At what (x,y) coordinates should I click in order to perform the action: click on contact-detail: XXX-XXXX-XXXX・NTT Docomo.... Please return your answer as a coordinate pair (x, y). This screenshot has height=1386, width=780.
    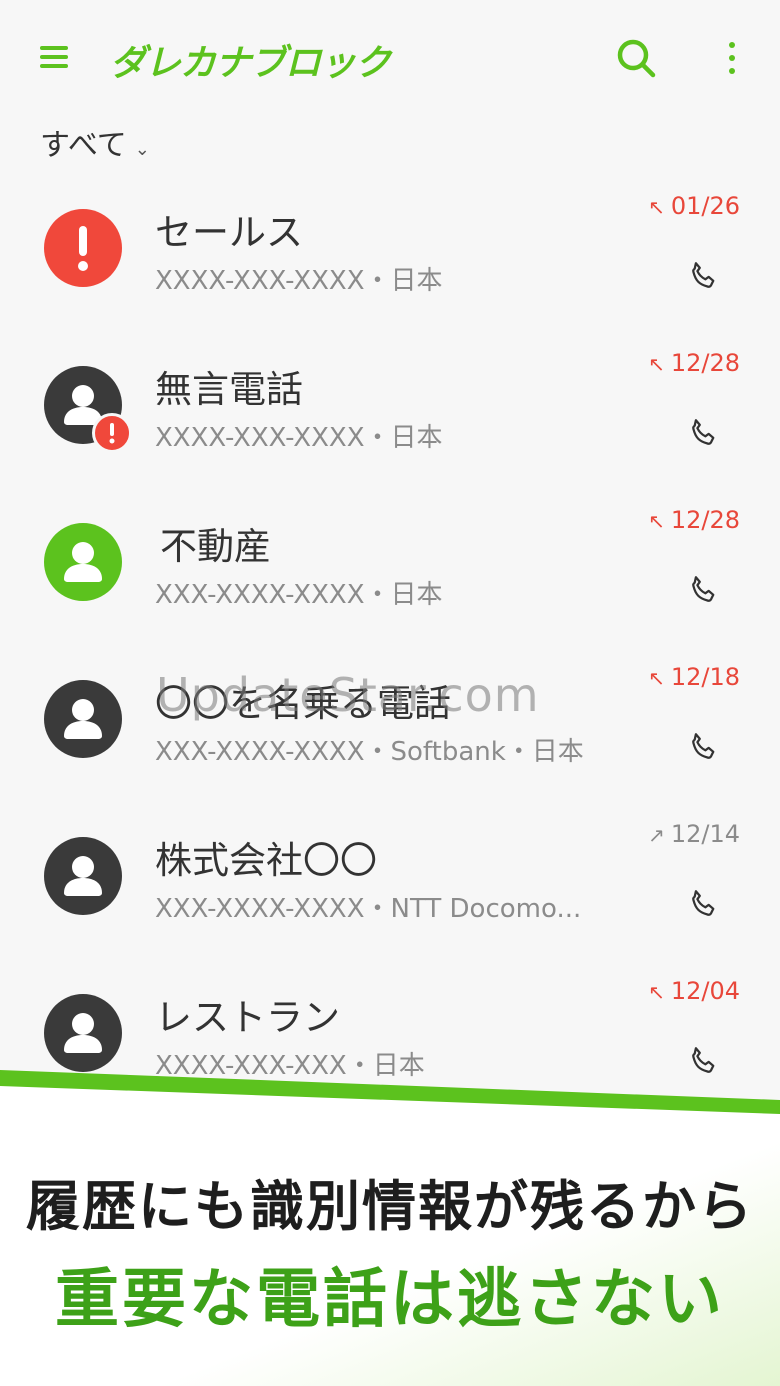
    Looking at the image, I should click on (368, 909).